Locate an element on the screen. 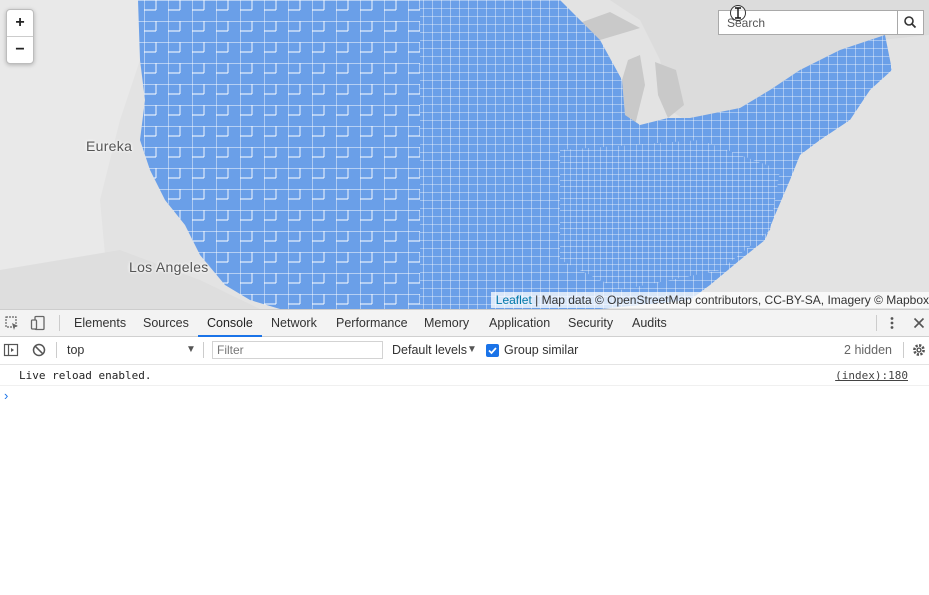 This screenshot has height=595, width=929. console-filter-input is located at coordinates (297, 350).